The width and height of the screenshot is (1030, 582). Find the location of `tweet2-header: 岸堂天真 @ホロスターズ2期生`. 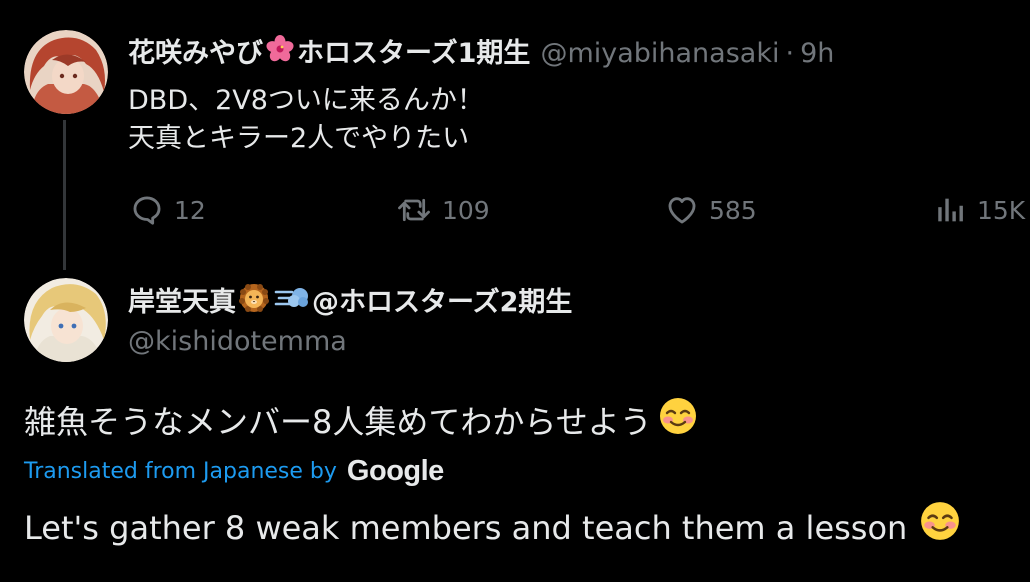

tweet2-header: 岸堂天真 @ホロスターズ2期生 is located at coordinates (350, 303).